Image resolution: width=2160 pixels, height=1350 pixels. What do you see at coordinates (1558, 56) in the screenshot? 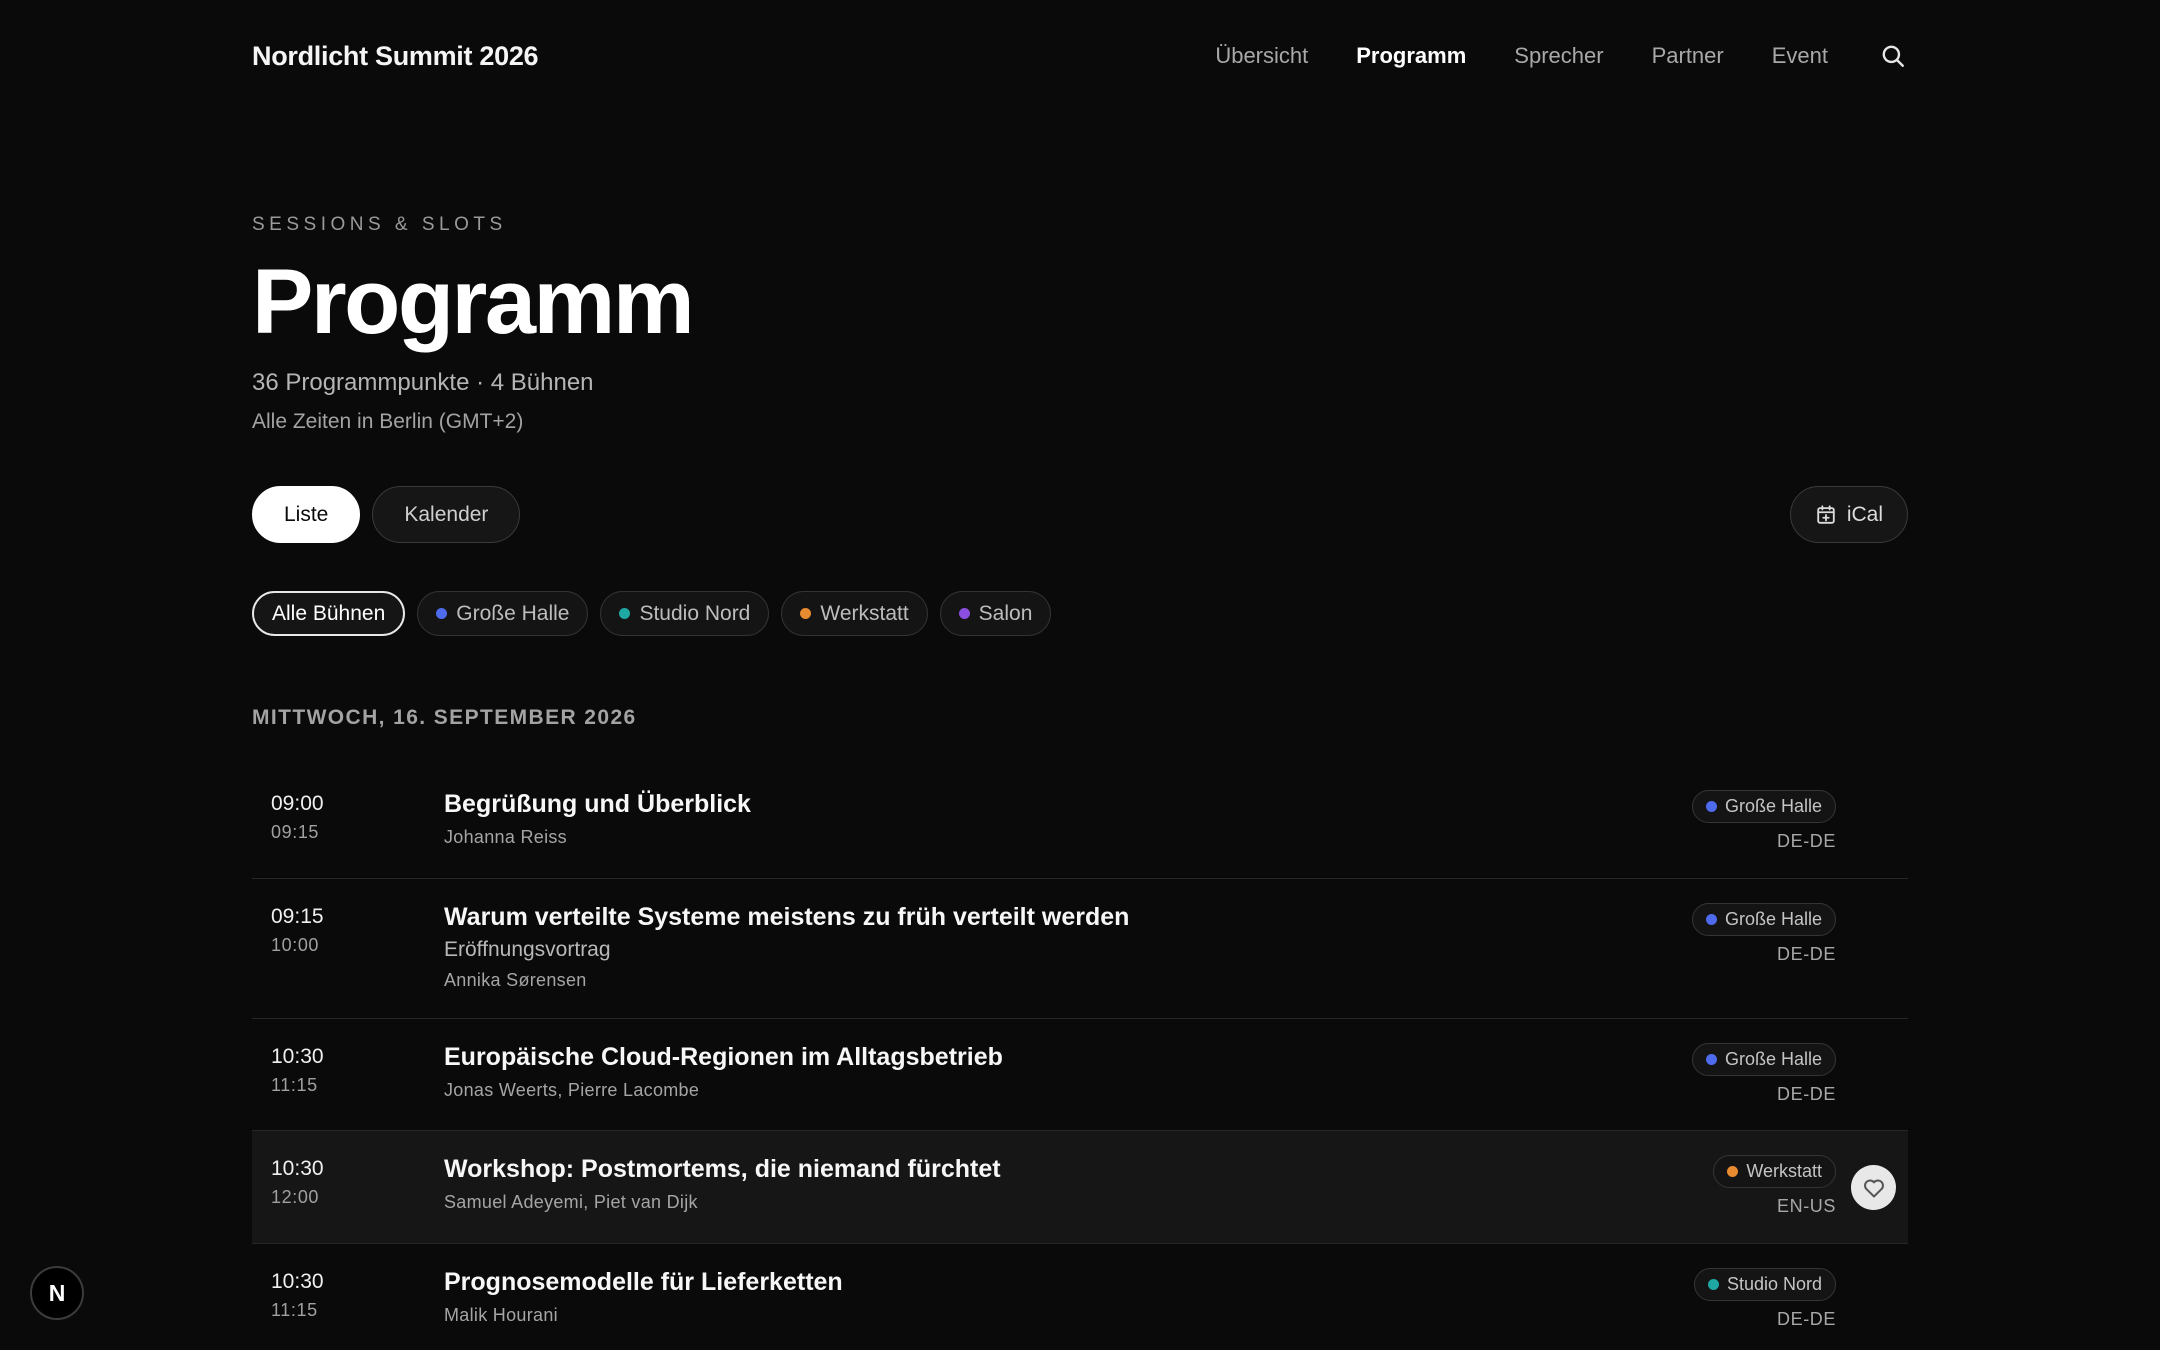
I see `nav-link-sprecher: Sprecher` at bounding box center [1558, 56].